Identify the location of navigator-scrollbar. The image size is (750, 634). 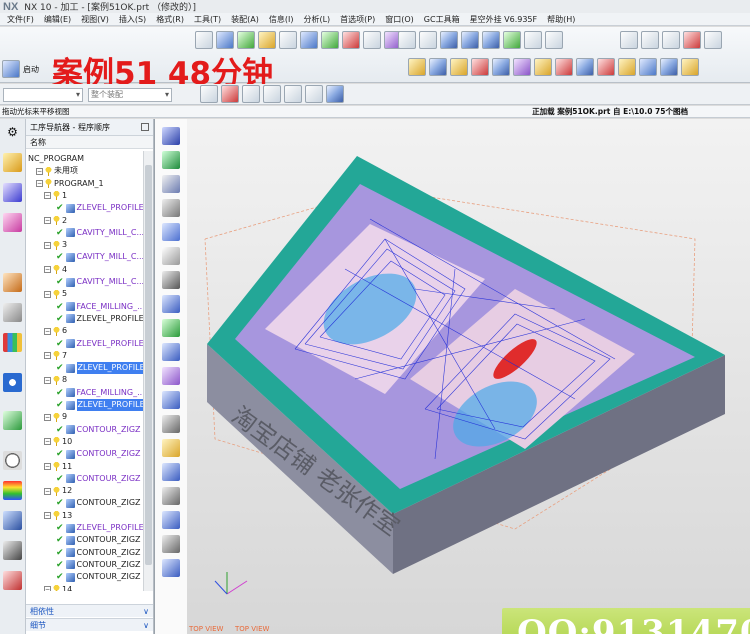
(148, 371).